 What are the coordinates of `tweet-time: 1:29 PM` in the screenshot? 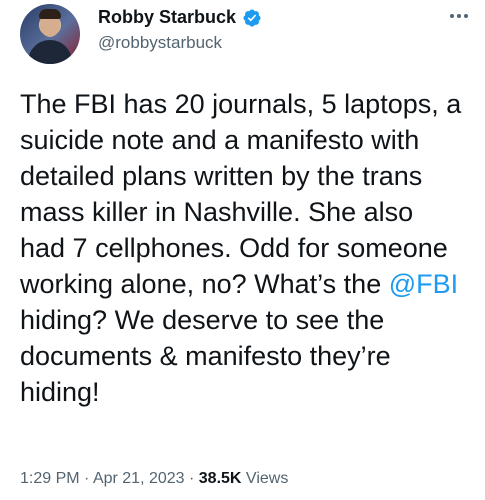 It's located at (50, 478).